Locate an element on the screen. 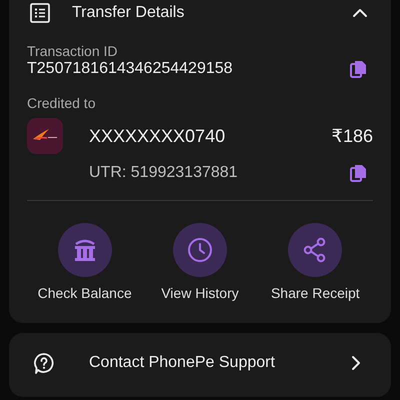  field-label: Credited to is located at coordinates (61, 103).